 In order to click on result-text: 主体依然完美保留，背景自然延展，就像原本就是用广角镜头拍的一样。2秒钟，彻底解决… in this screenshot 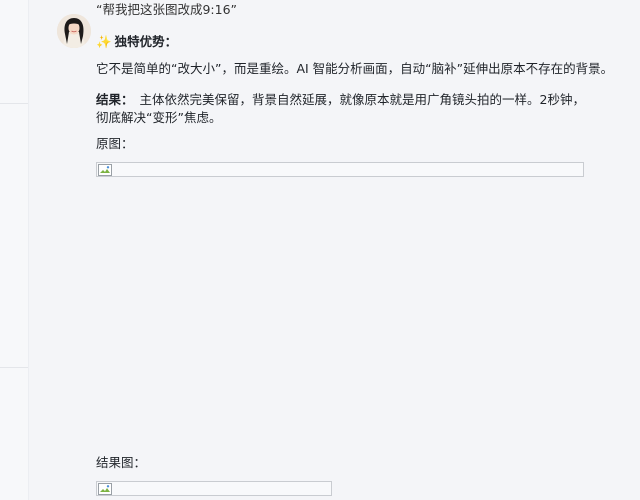, I will do `click(340, 108)`.